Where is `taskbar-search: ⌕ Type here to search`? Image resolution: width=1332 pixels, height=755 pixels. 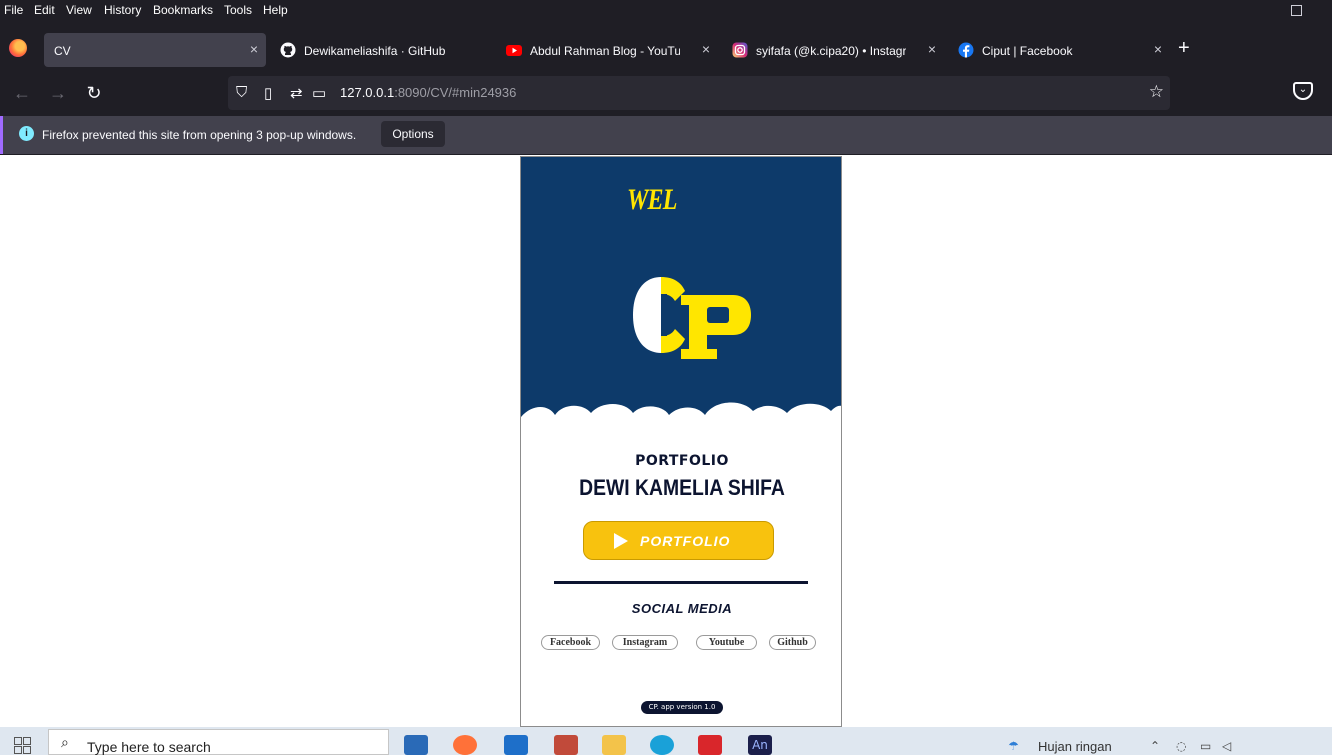 taskbar-search: ⌕ Type here to search is located at coordinates (218, 742).